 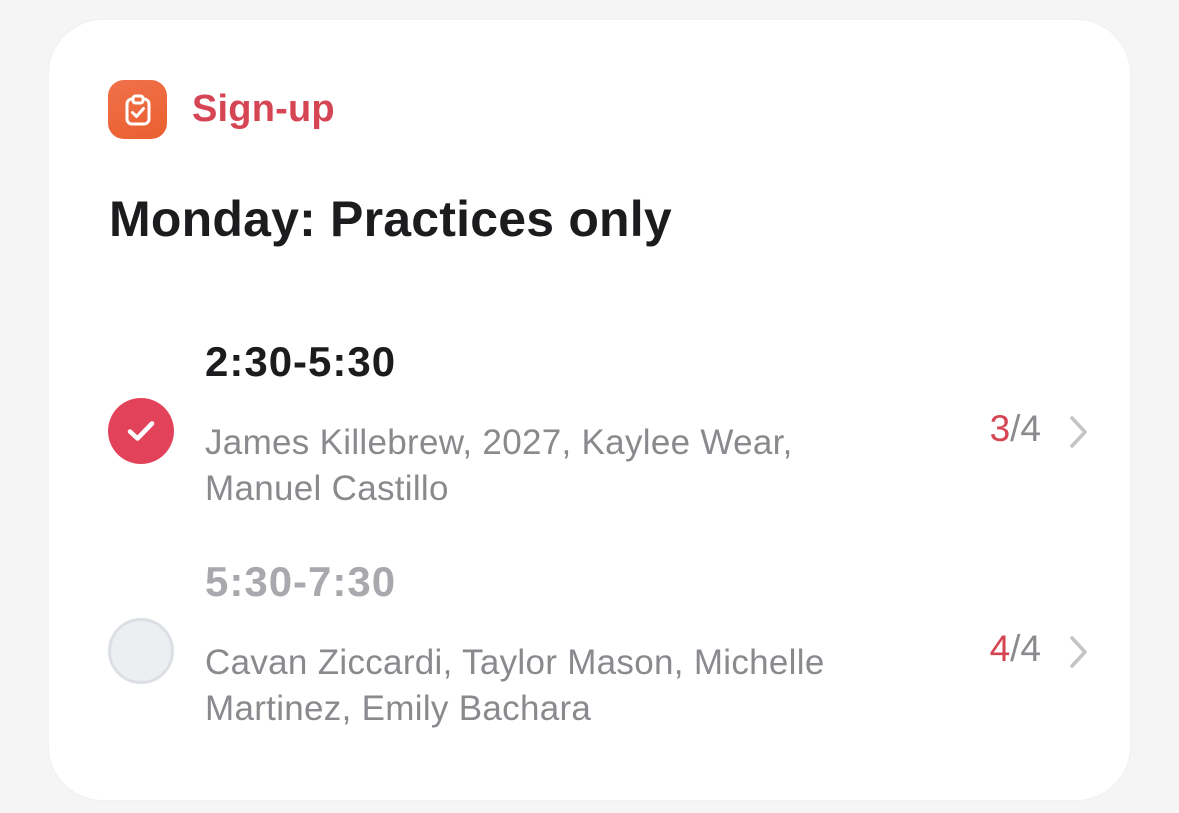 I want to click on slot-time: 5:30-7:30, so click(x=301, y=581).